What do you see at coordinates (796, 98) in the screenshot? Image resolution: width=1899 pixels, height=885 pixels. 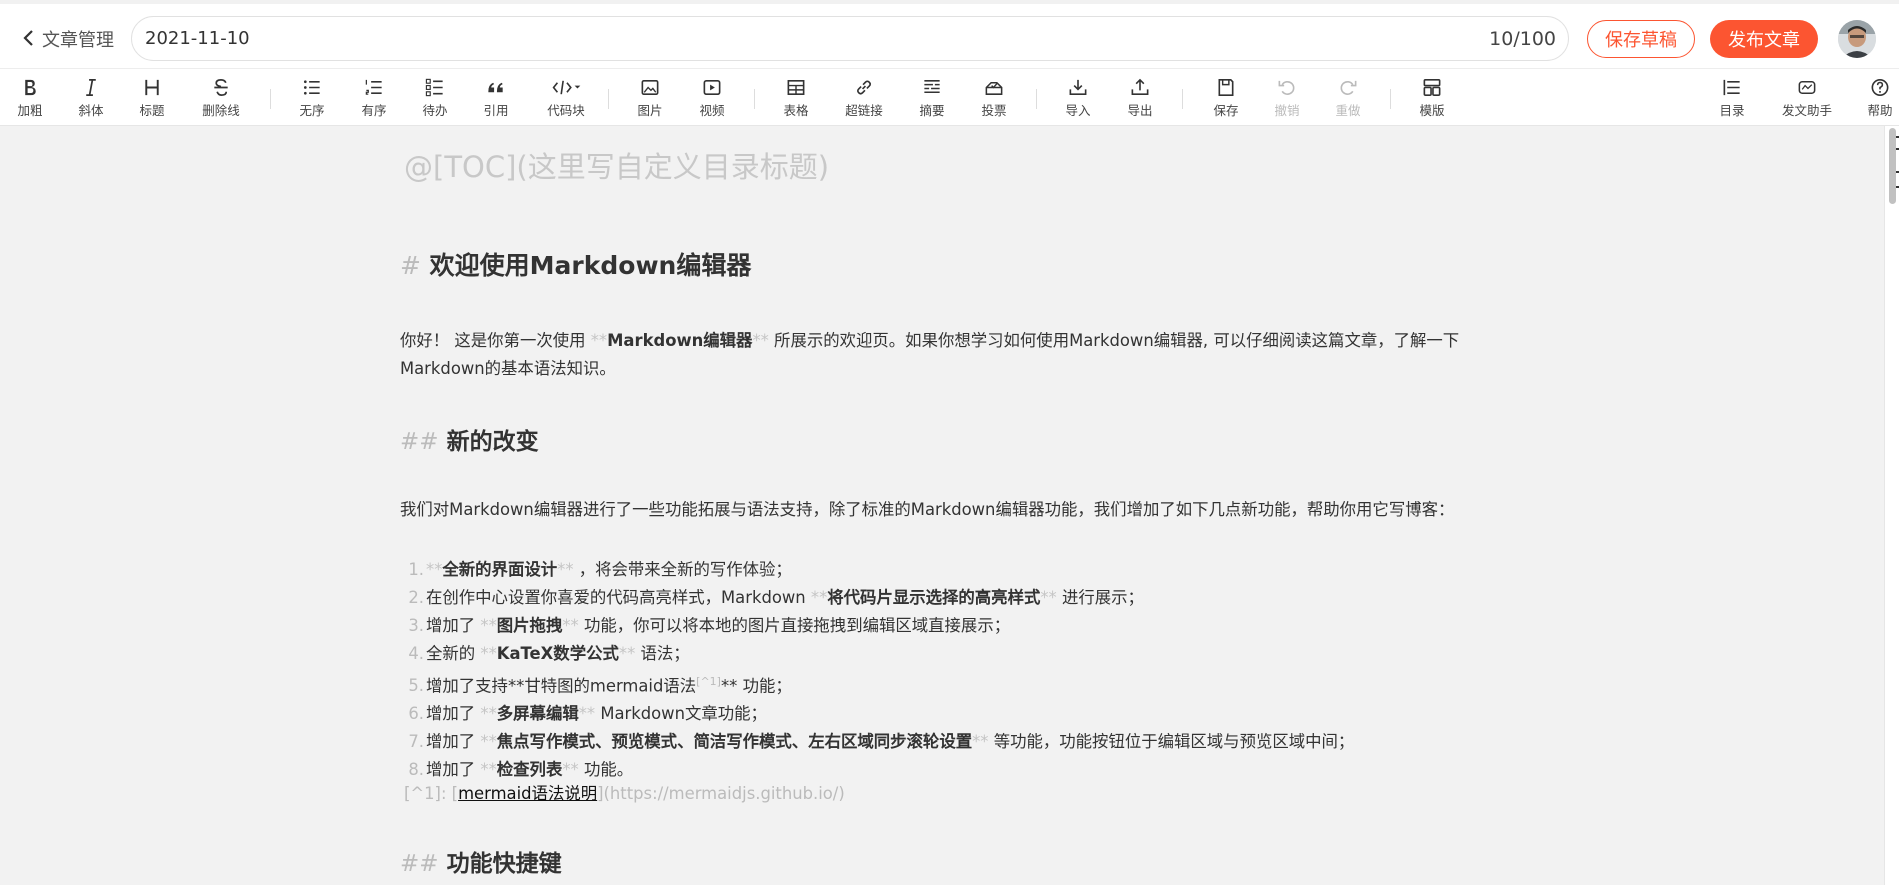 I see `table-button: 表格` at bounding box center [796, 98].